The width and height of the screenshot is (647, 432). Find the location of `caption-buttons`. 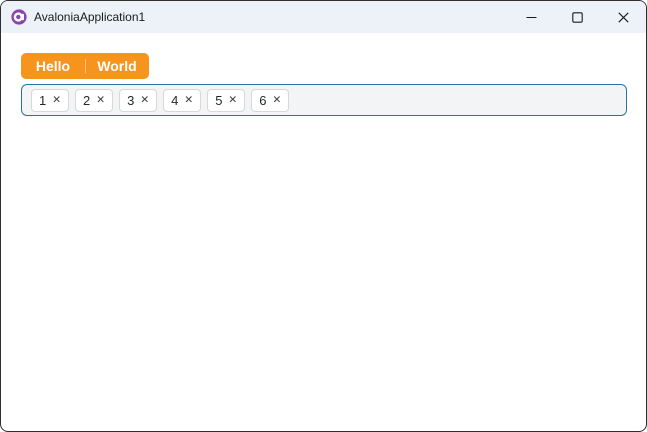

caption-buttons is located at coordinates (577, 17).